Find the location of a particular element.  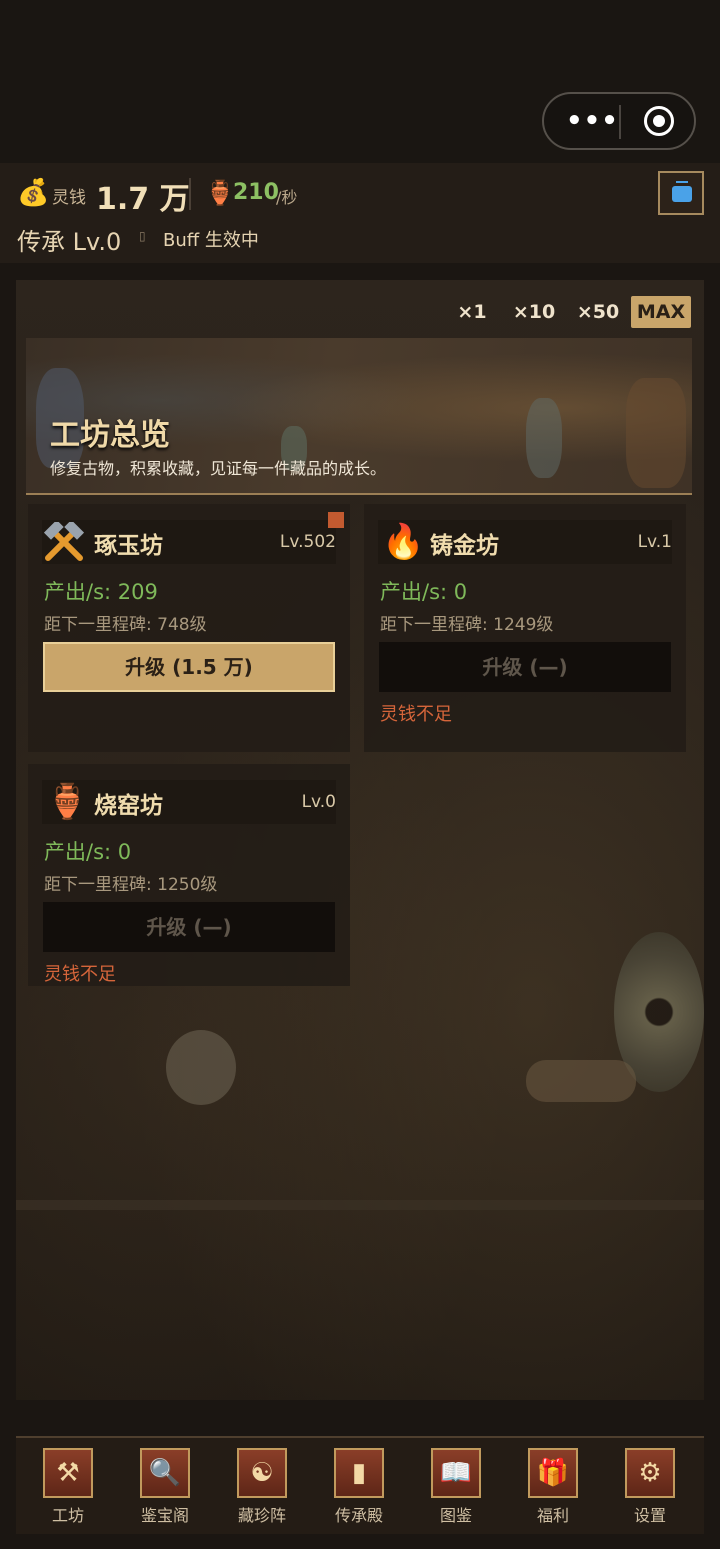

buff-status: Buff 生效中 is located at coordinates (211, 240).